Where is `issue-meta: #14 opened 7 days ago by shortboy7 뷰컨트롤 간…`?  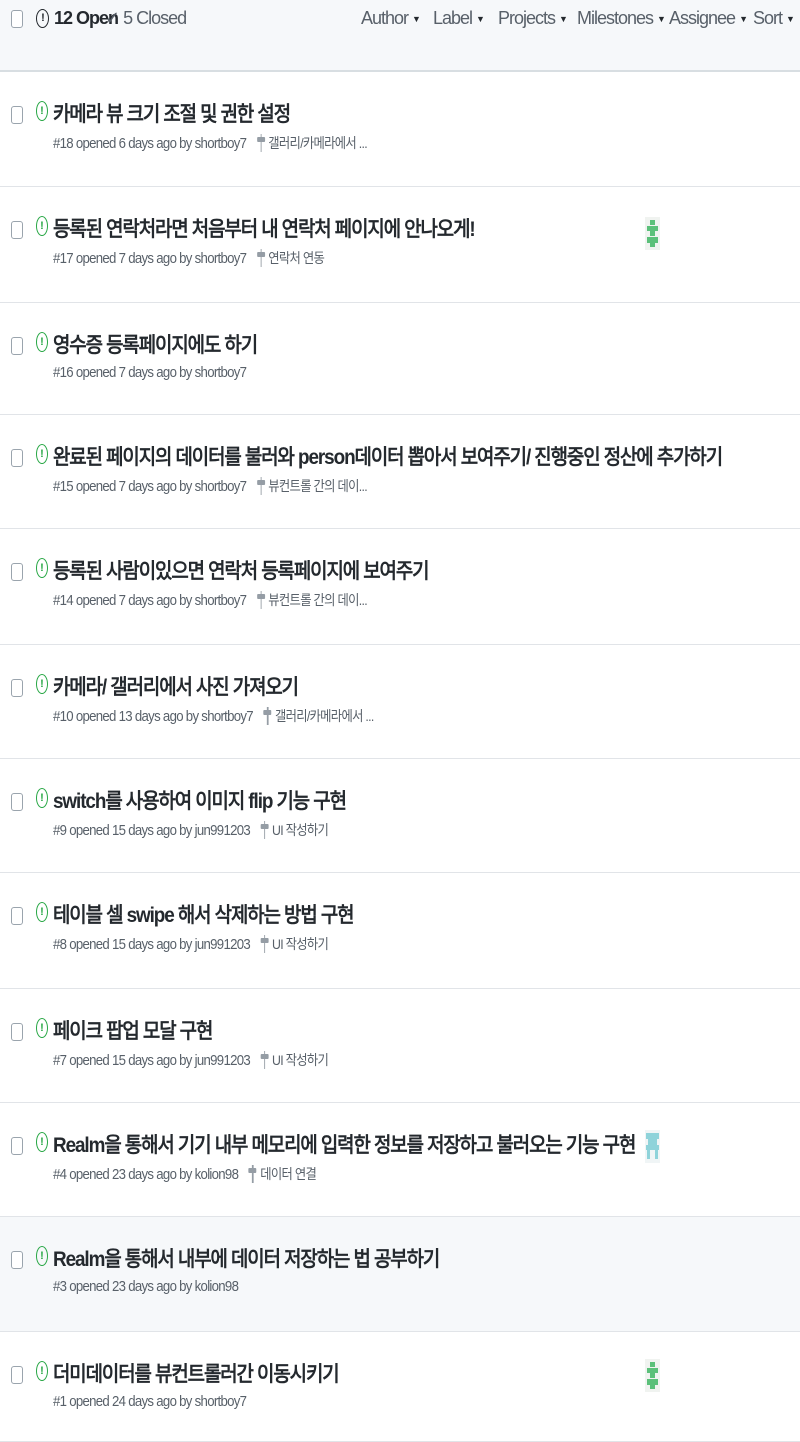 issue-meta: #14 opened 7 days ago by shortboy7 뷰컨트롤 간… is located at coordinates (210, 600).